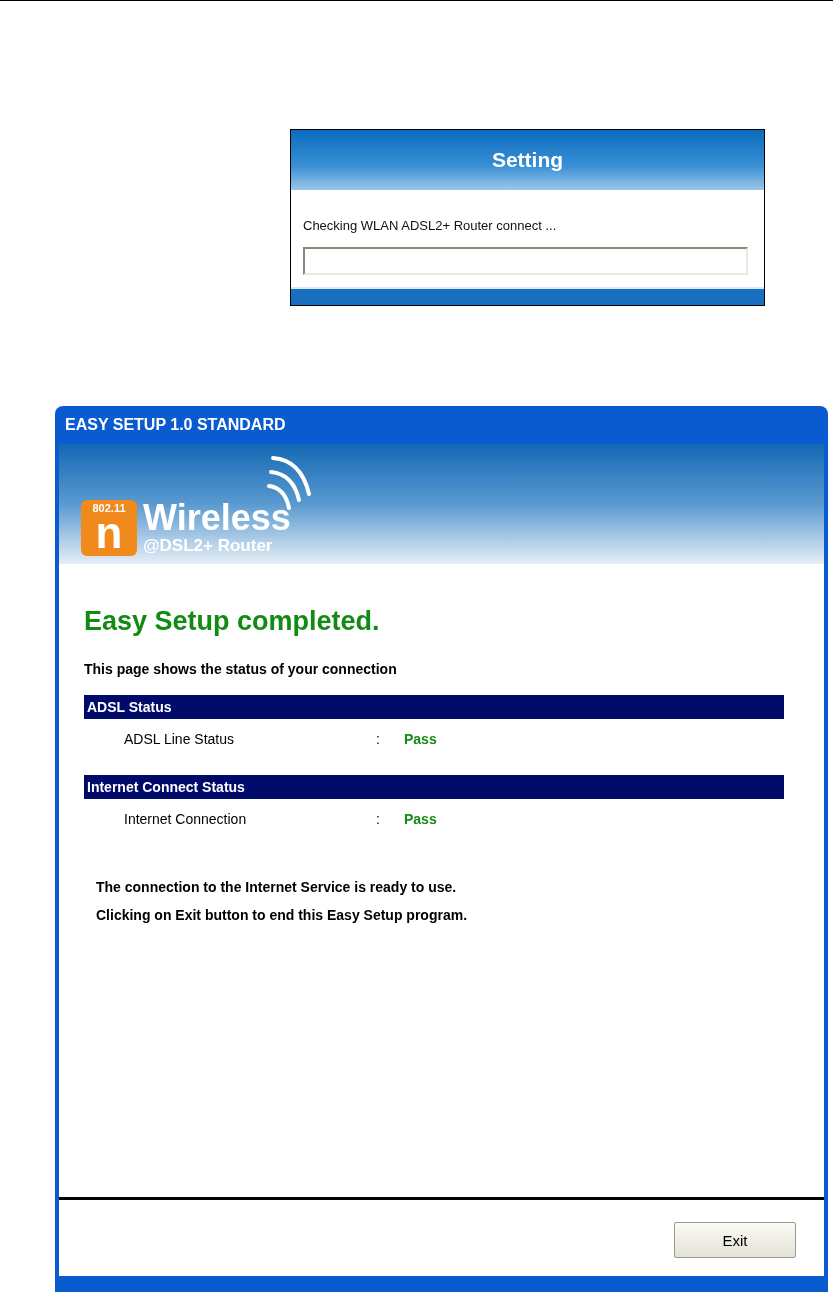 Image resolution: width=833 pixels, height=1296 pixels. Describe the element at coordinates (186, 819) in the screenshot. I see `status-label: Internet Connection` at that location.